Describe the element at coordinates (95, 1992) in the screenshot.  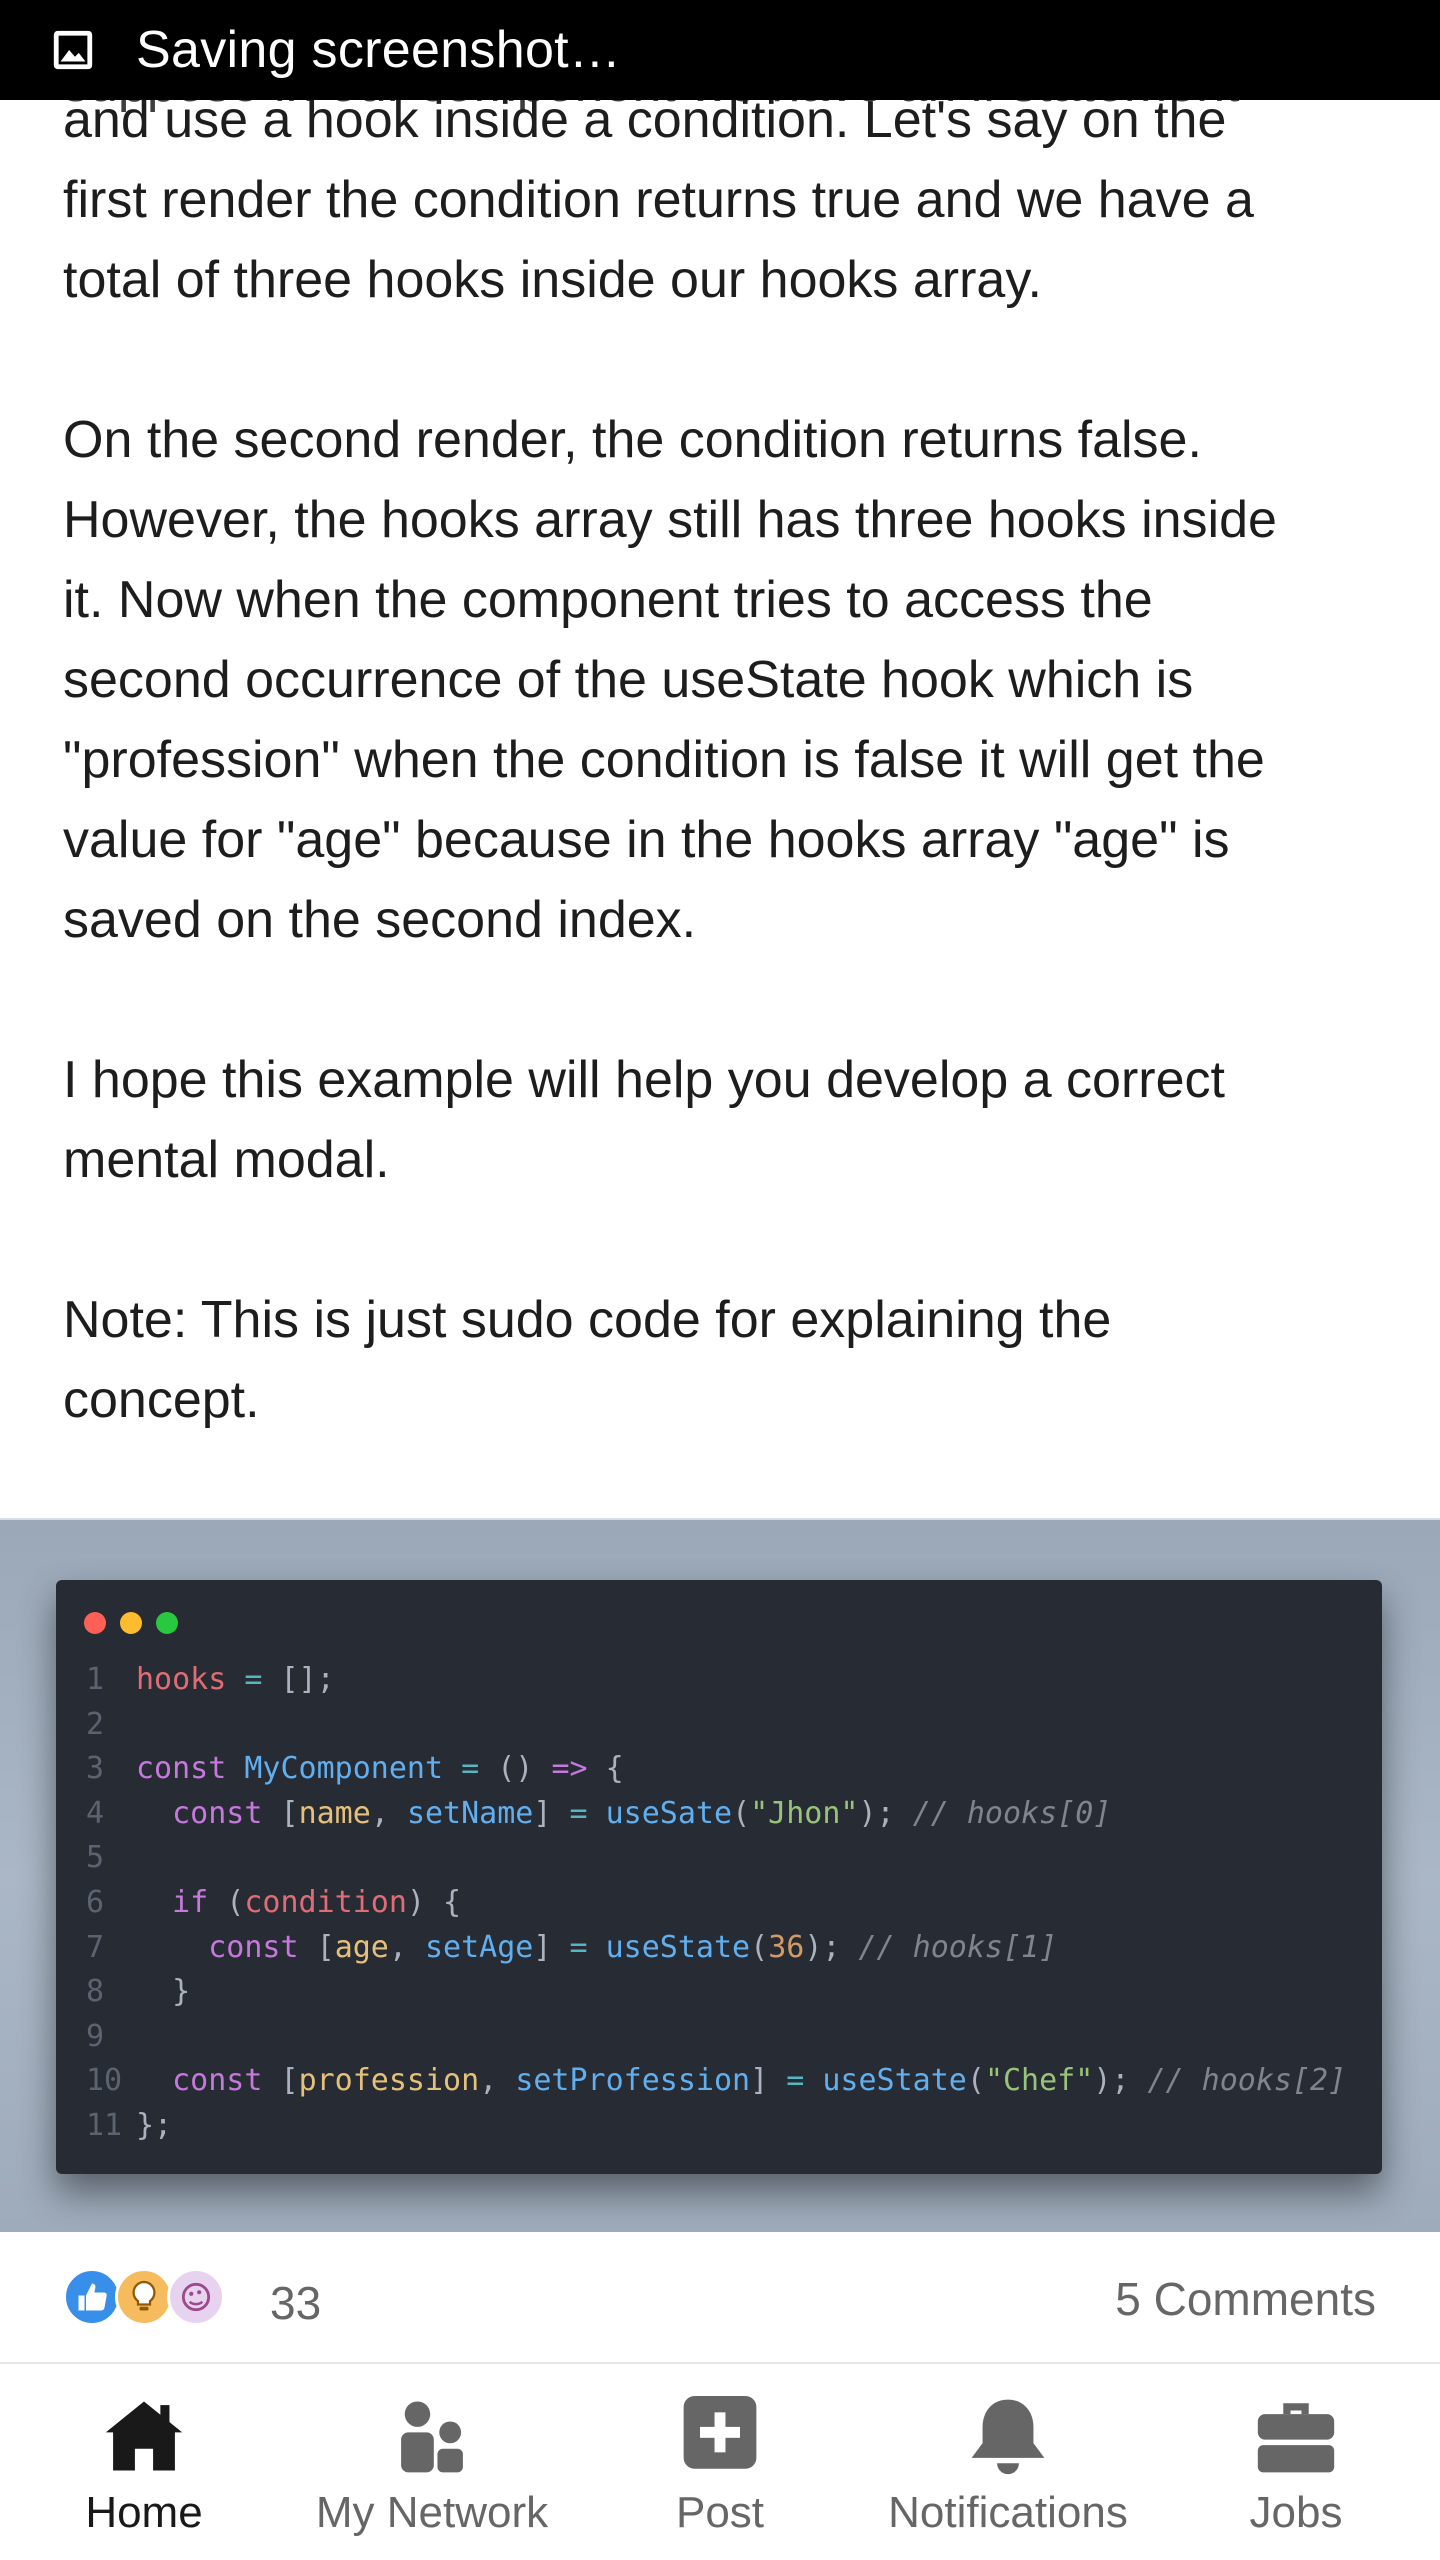
I see `line-number: 8` at that location.